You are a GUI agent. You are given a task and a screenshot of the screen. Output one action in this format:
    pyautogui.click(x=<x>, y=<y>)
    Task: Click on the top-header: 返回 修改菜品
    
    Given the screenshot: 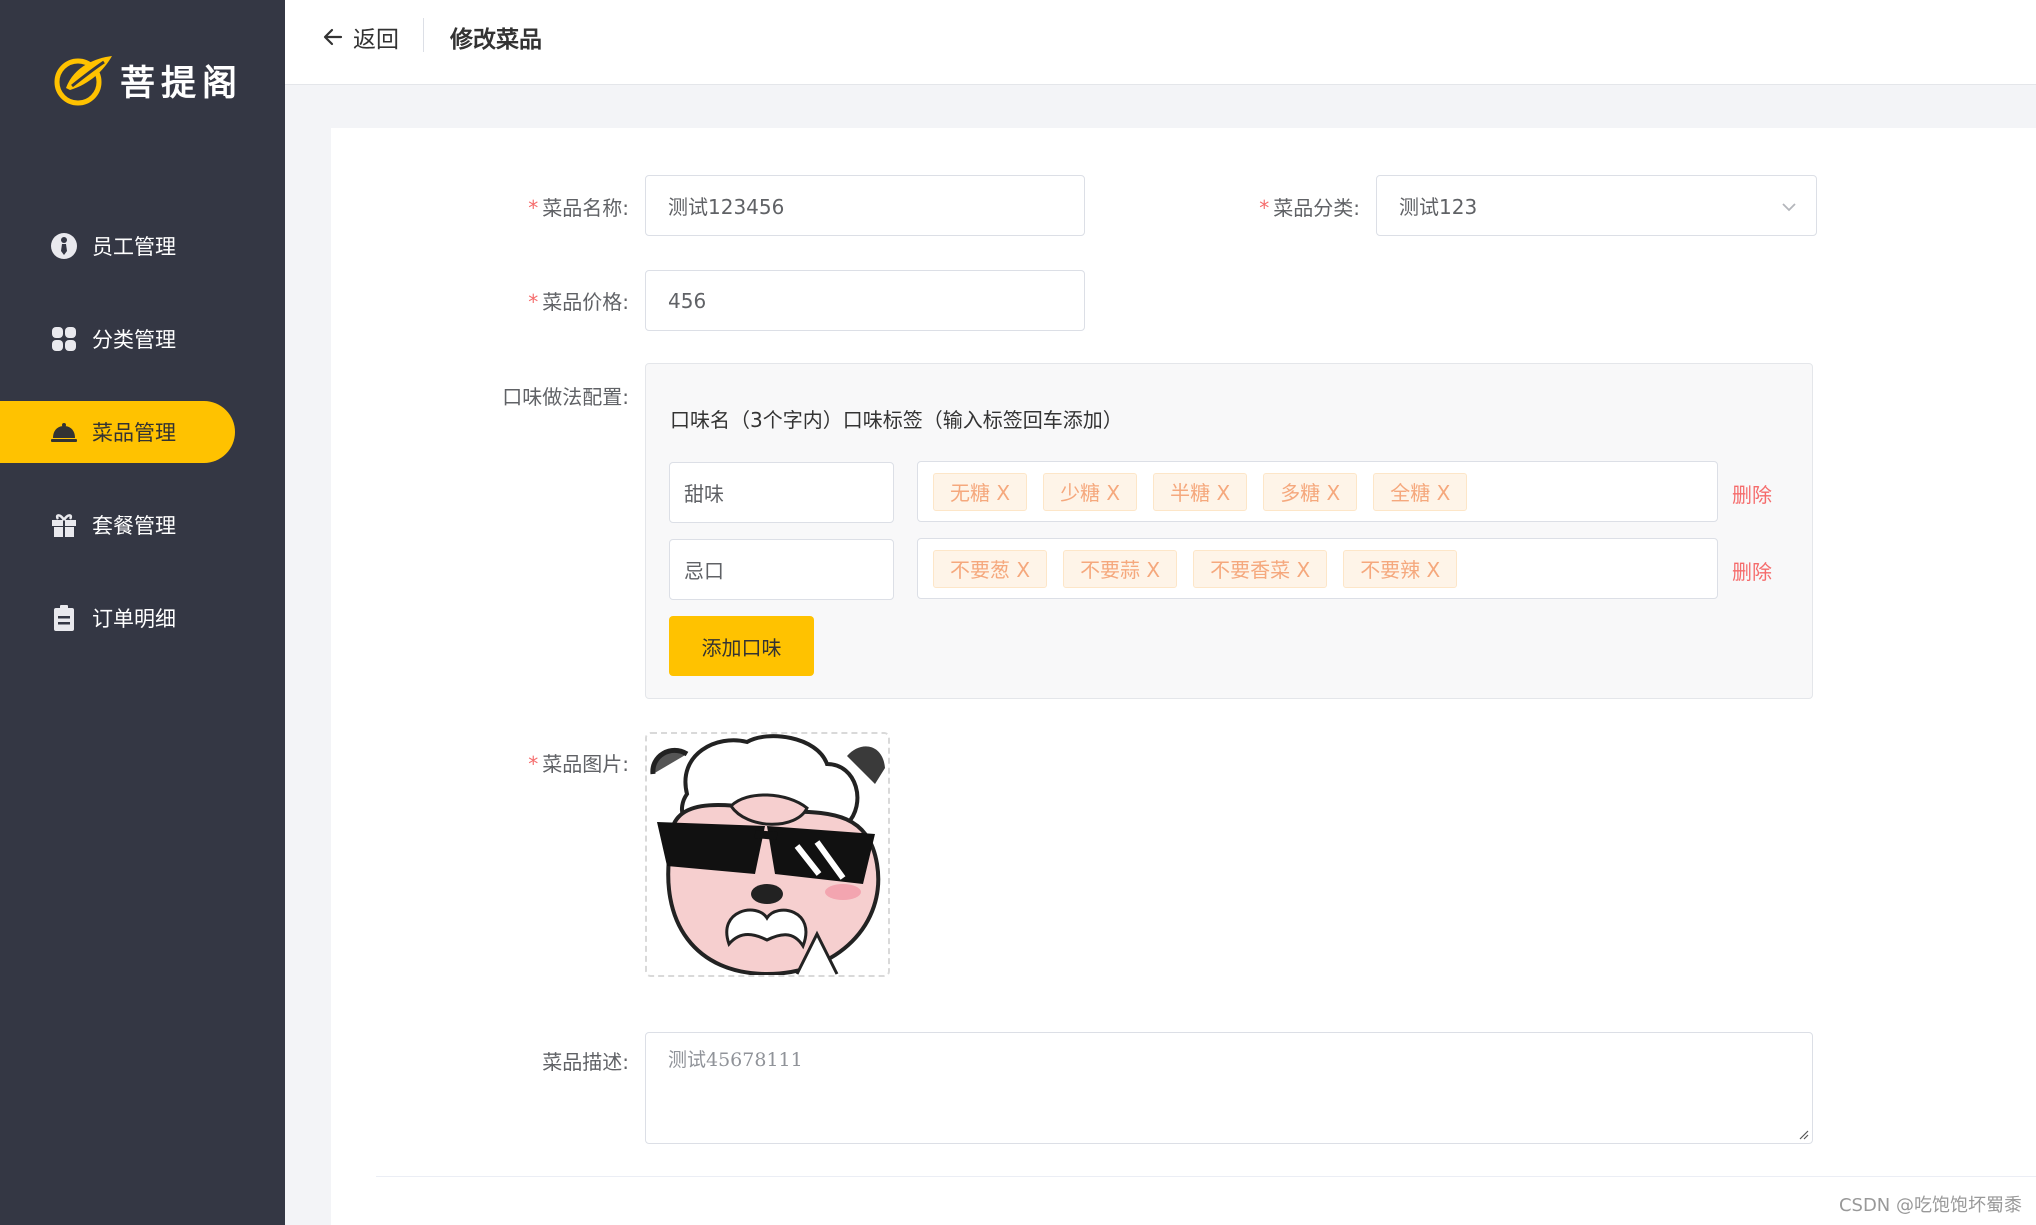 What is the action you would take?
    pyautogui.click(x=1160, y=42)
    